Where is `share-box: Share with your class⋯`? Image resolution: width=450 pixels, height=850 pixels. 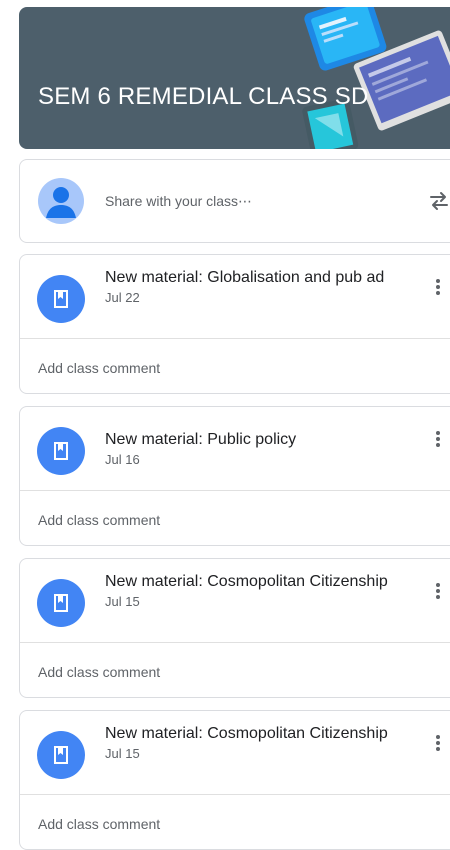
share-box: Share with your class⋯ is located at coordinates (234, 201).